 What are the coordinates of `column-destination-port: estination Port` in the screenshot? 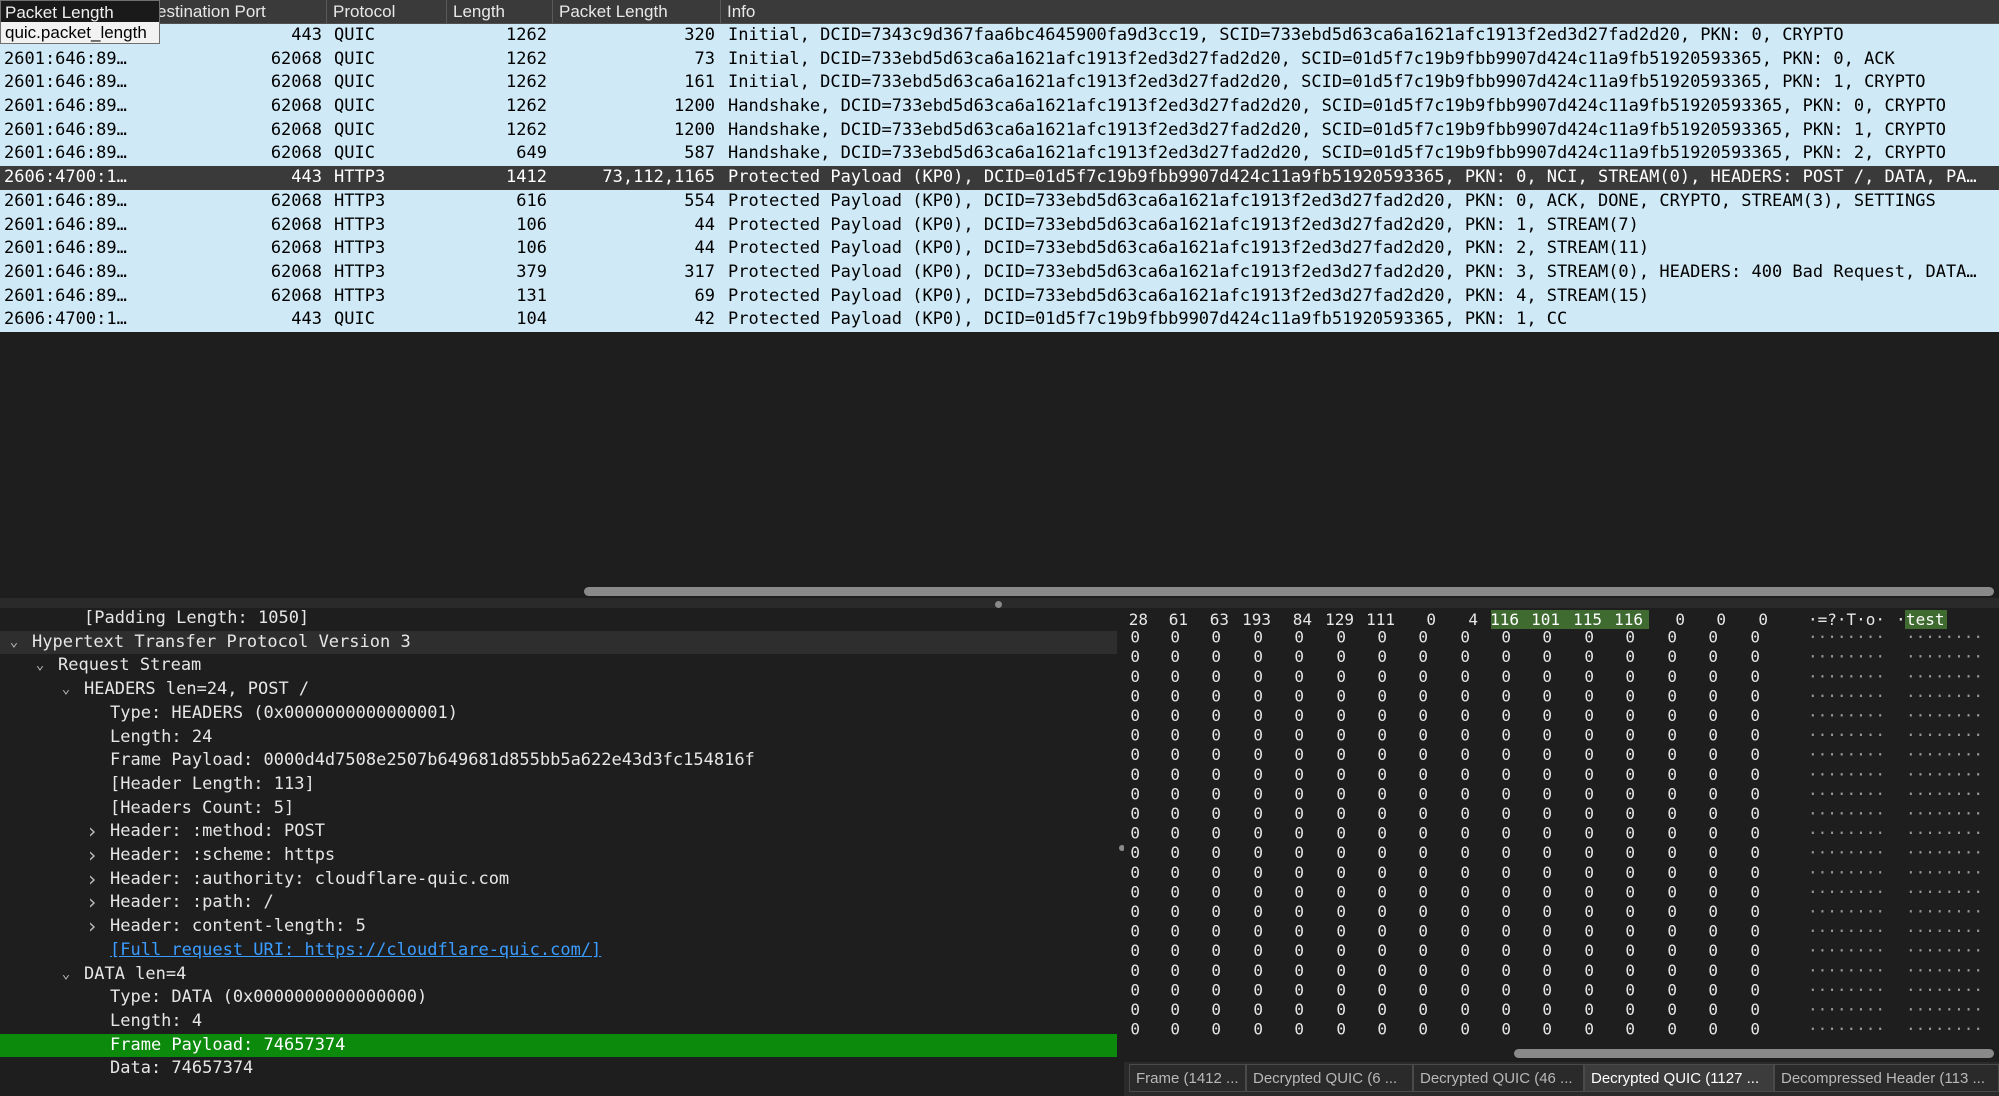 It's located at (242, 11).